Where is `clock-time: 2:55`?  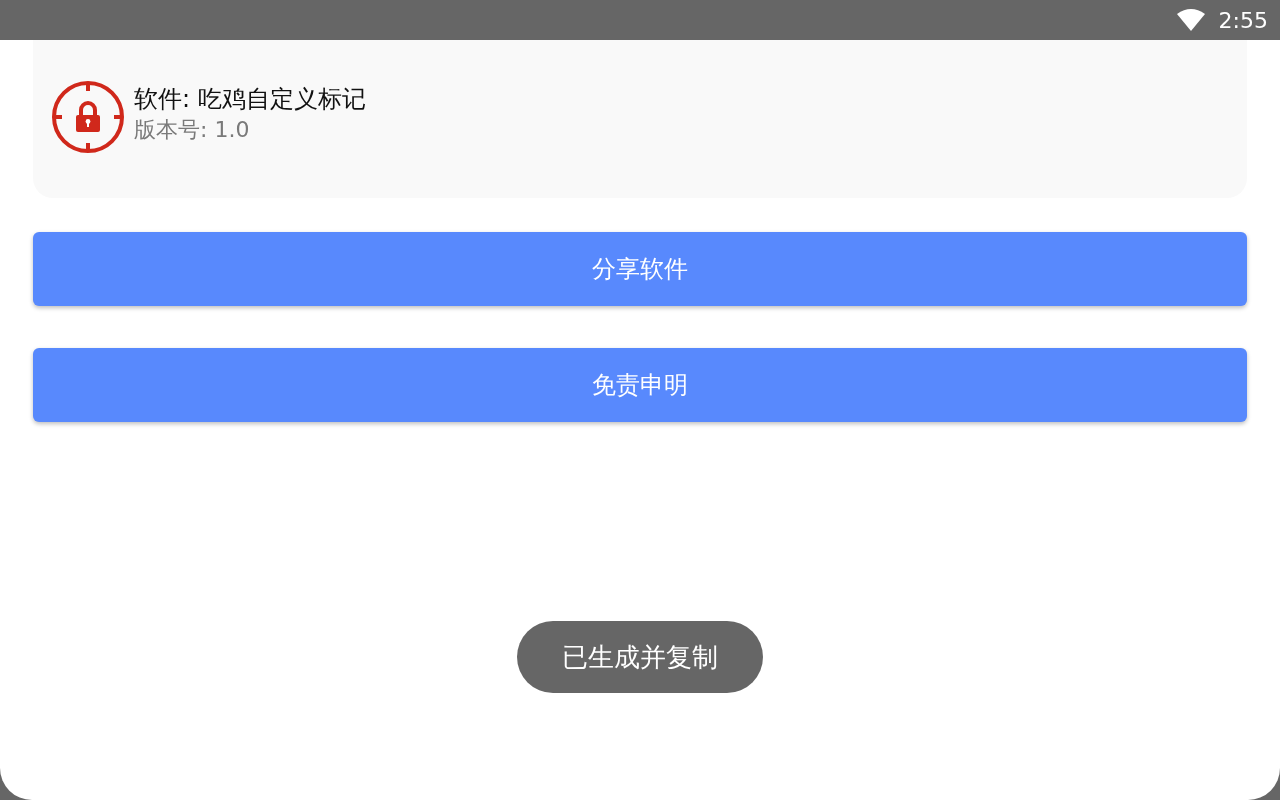
clock-time: 2:55 is located at coordinates (1243, 20).